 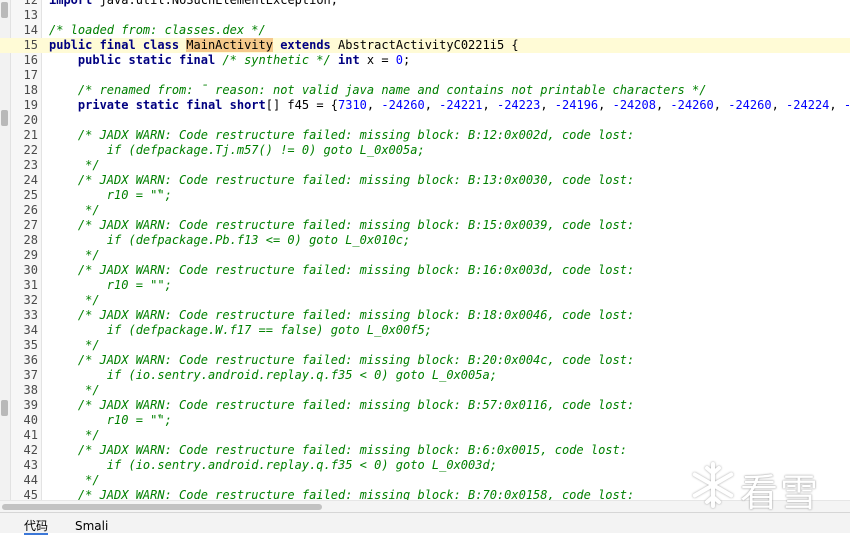 What do you see at coordinates (425, 255) in the screenshot?
I see `code-line: 29 */` at bounding box center [425, 255].